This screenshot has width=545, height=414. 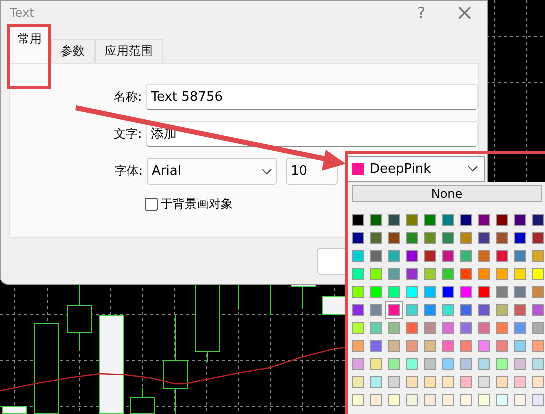 I want to click on tab: 参数, so click(x=73, y=51).